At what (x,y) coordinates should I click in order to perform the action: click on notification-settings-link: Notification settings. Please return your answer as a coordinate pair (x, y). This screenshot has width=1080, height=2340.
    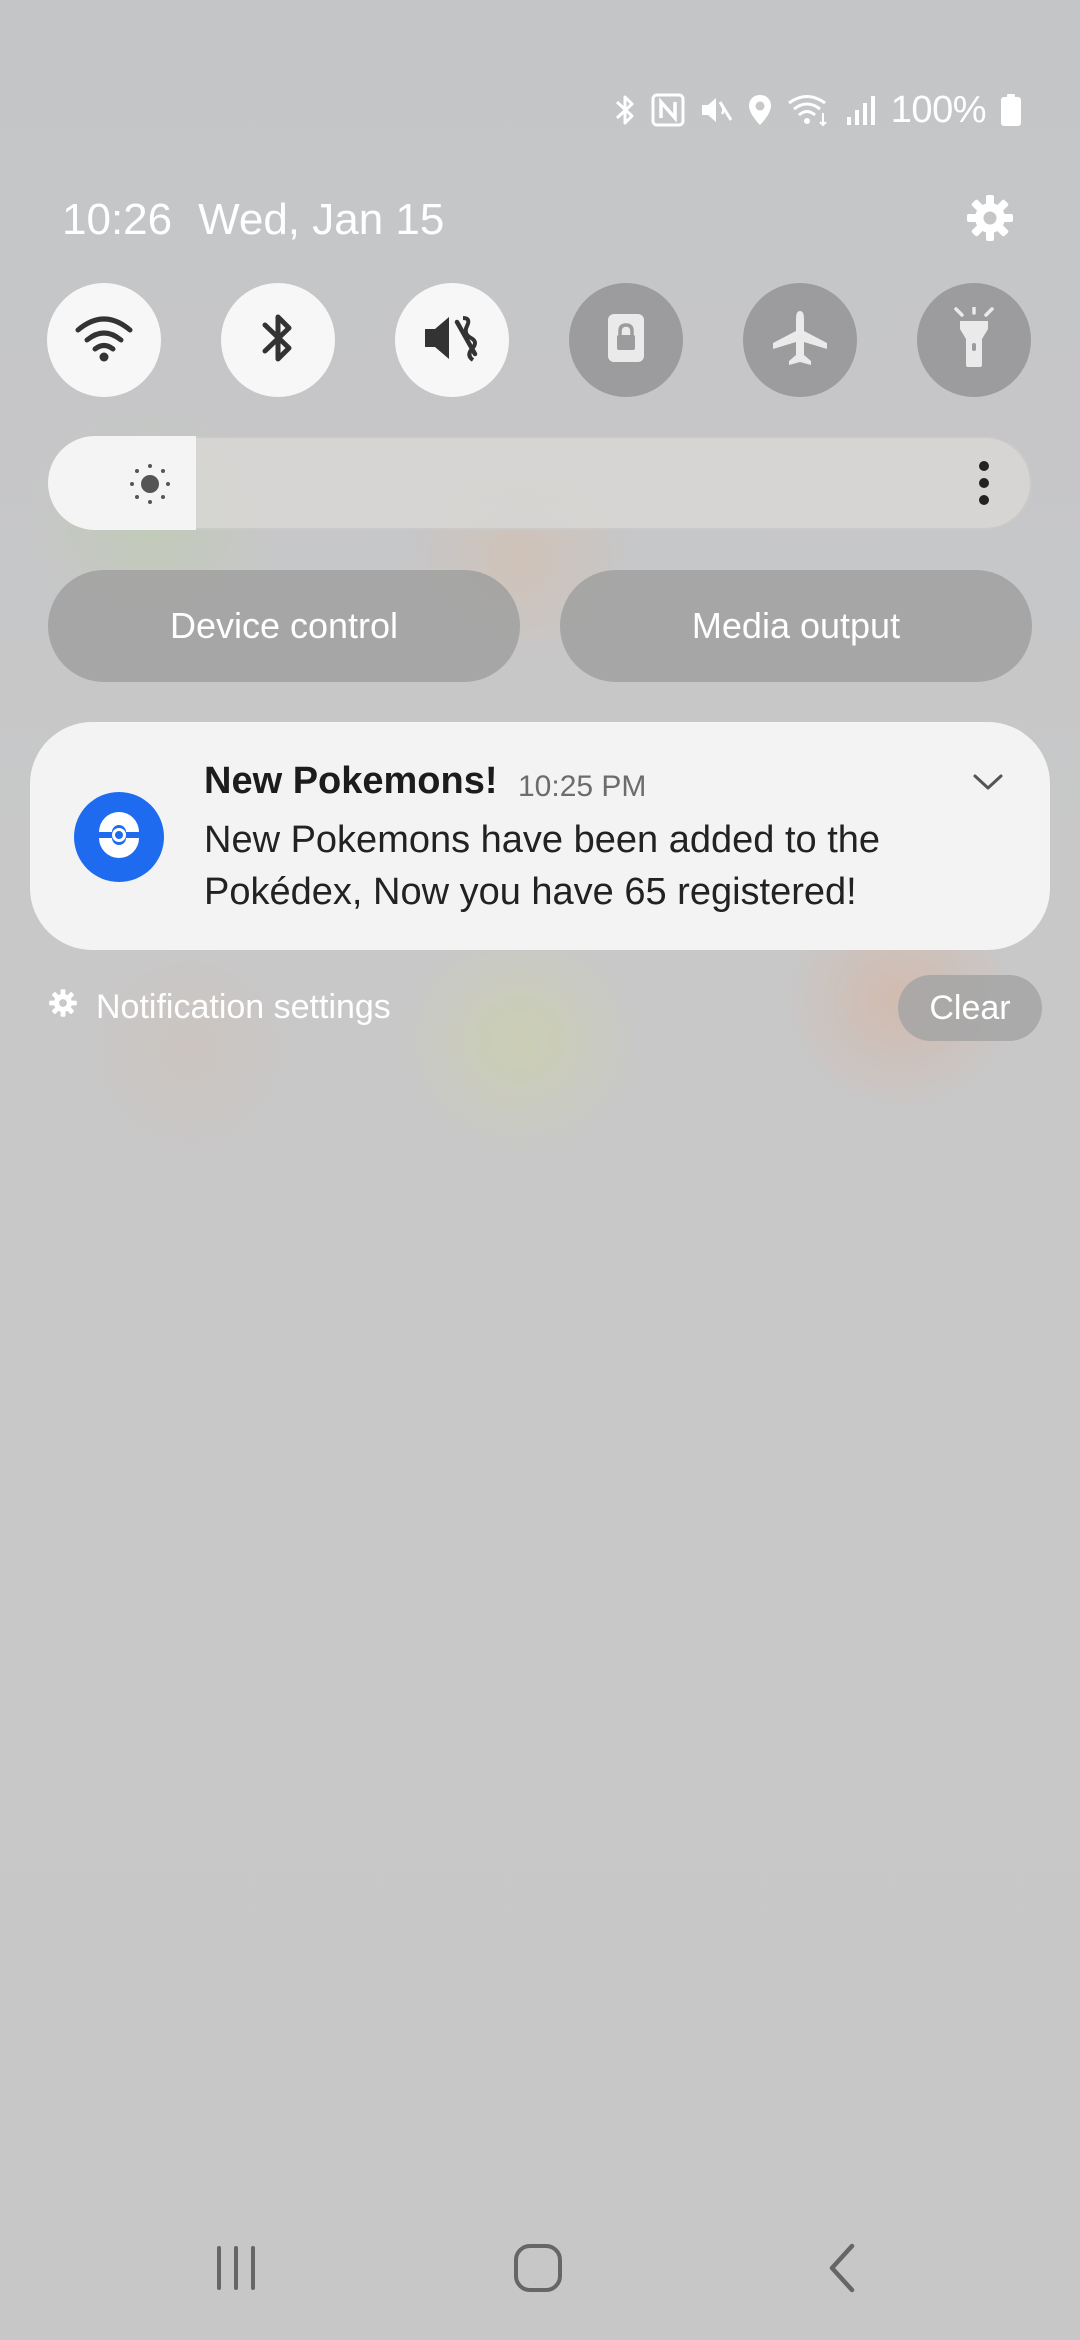
    Looking at the image, I should click on (219, 1007).